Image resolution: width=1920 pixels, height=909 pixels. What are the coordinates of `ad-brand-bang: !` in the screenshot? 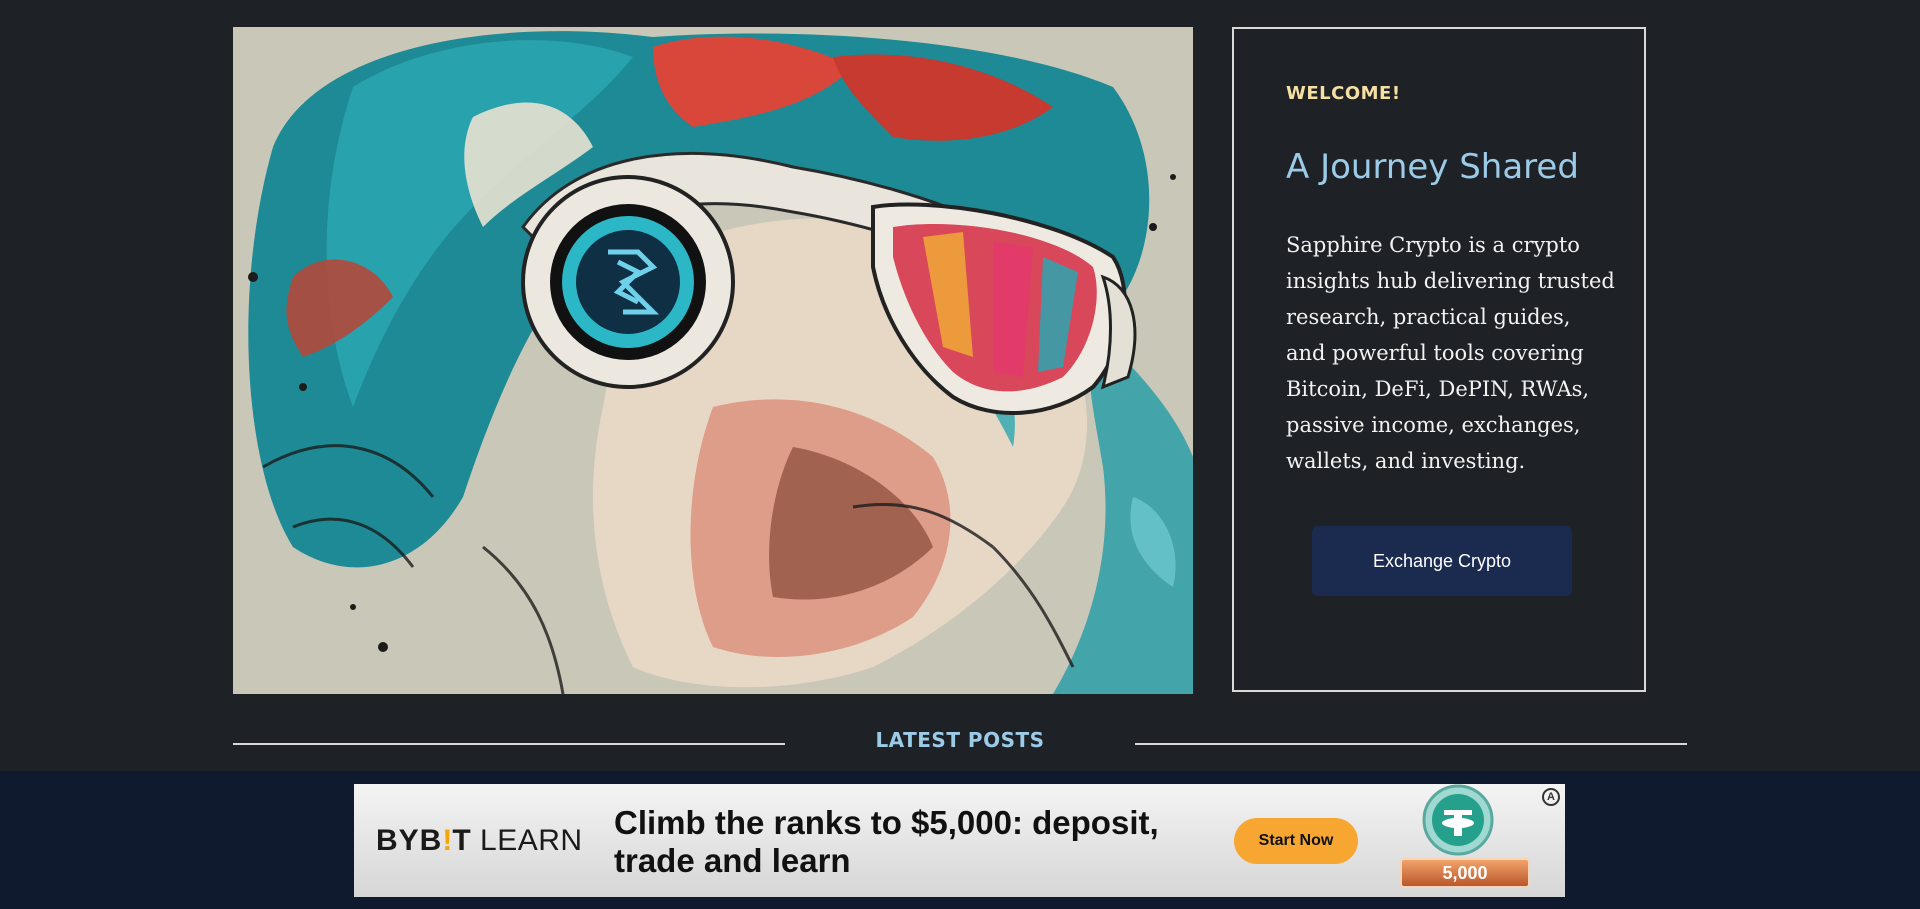 It's located at (447, 840).